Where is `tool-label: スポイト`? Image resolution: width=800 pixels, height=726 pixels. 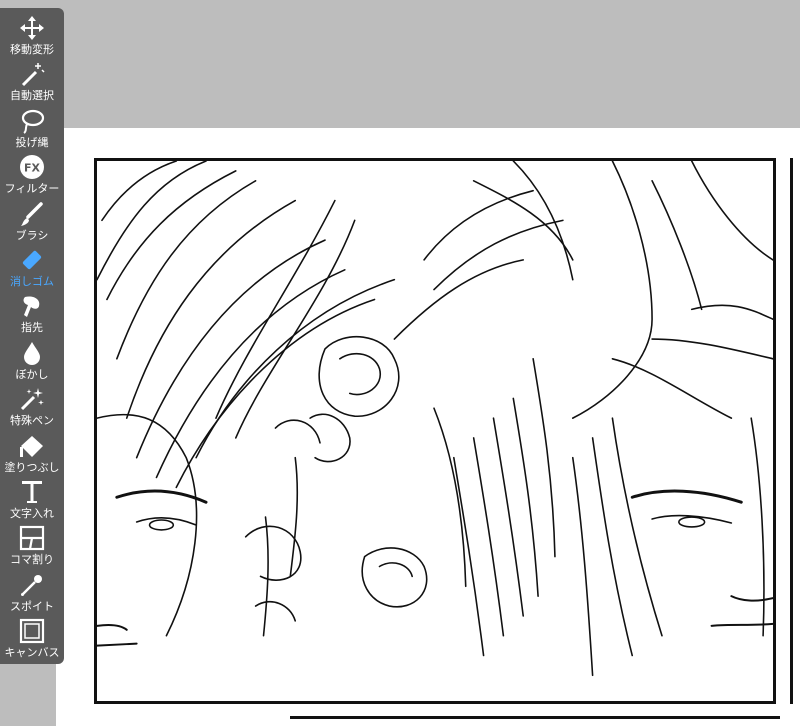
tool-label: スポイト is located at coordinates (32, 606).